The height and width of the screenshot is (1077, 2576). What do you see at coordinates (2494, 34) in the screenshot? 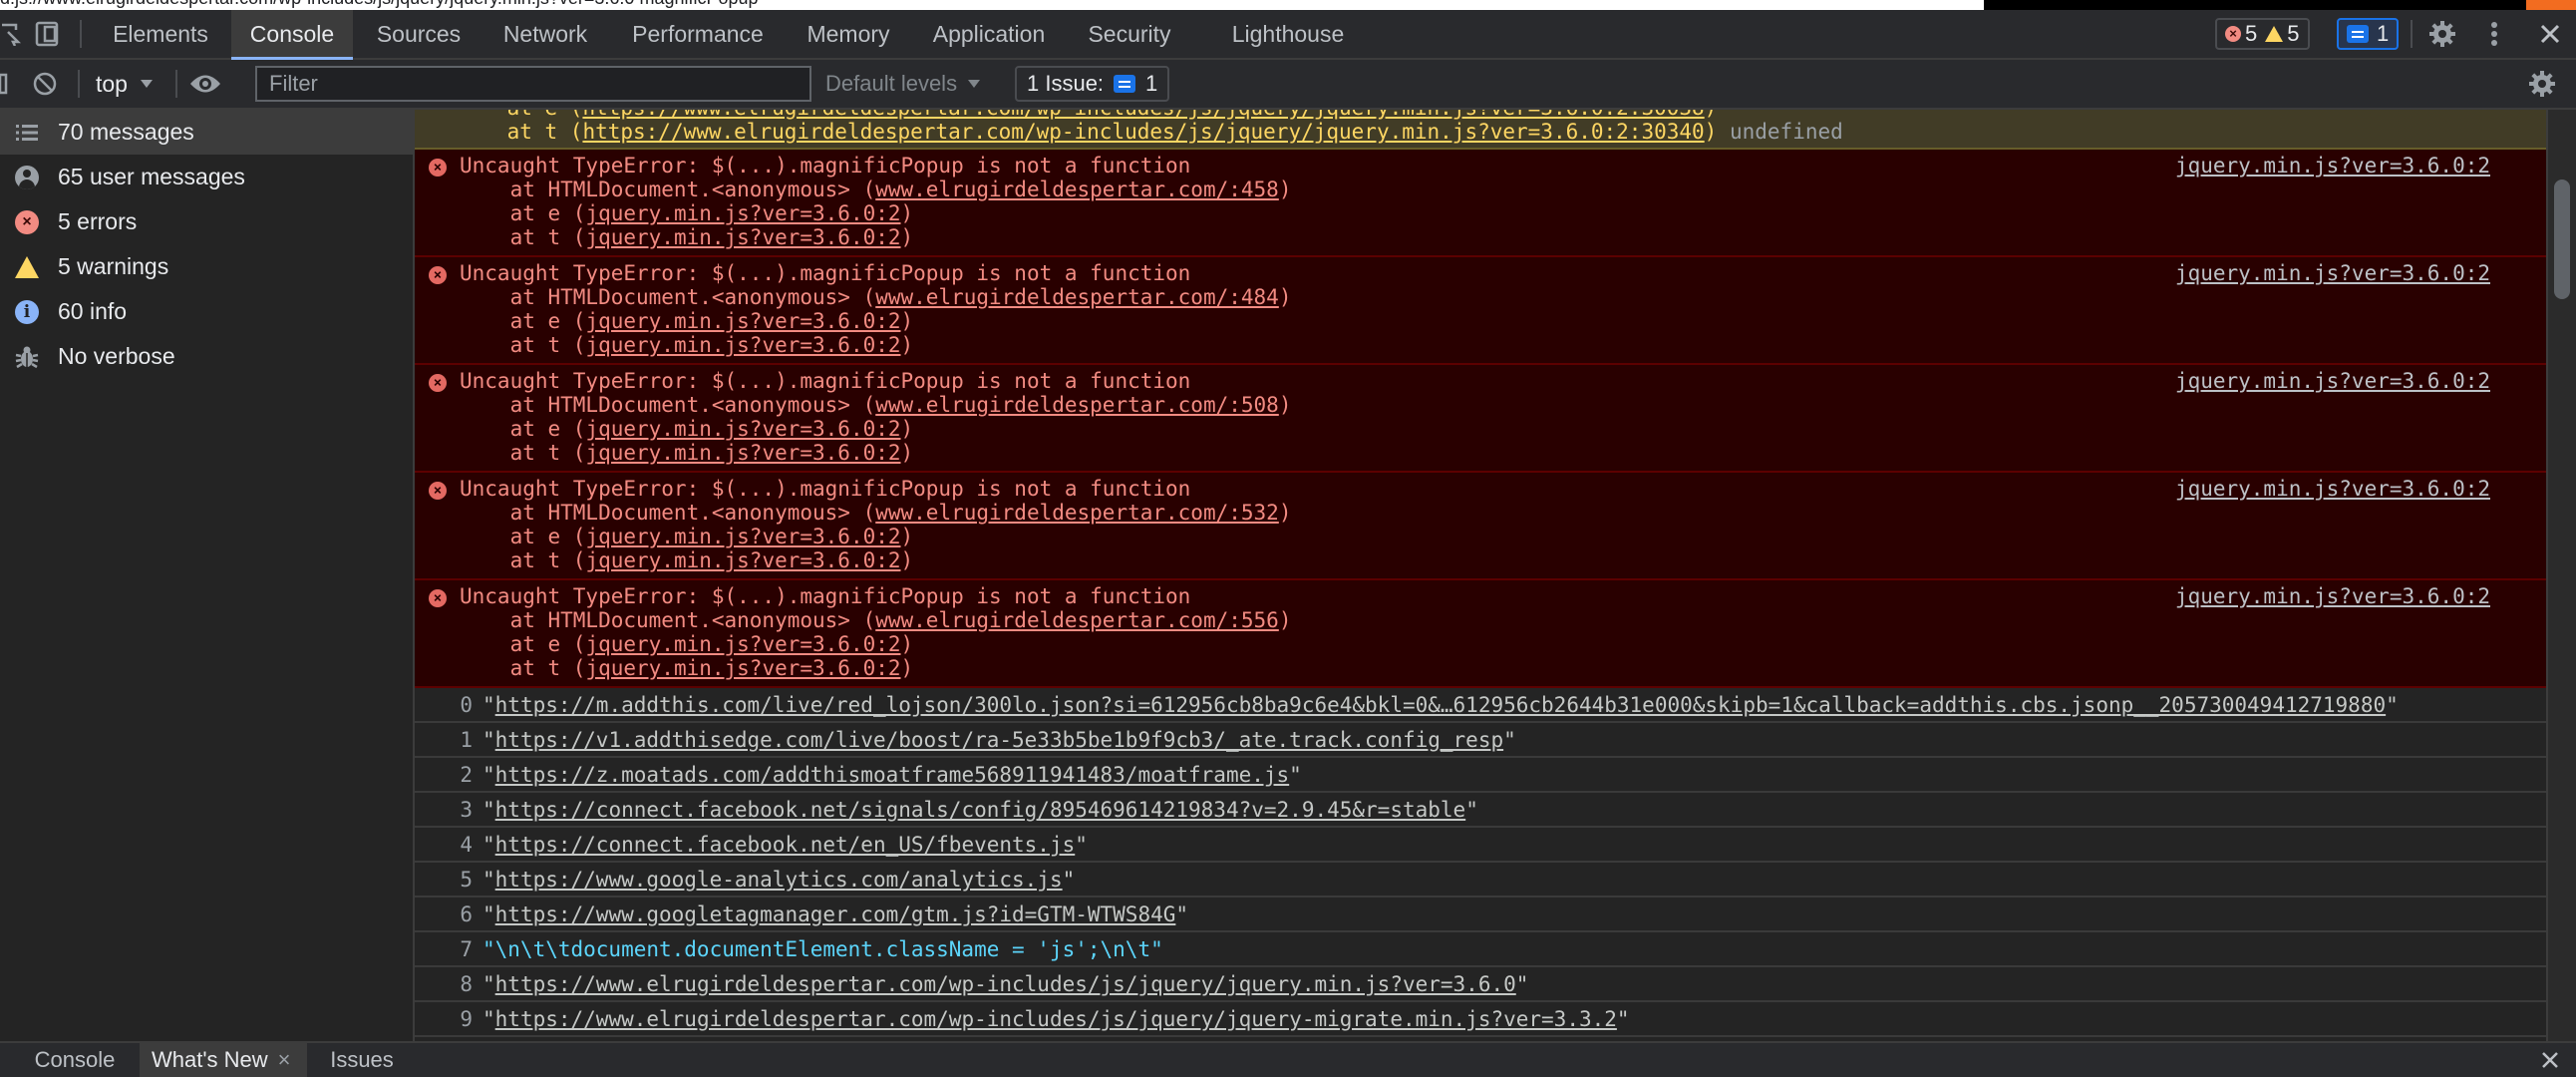
I see `more-options-icon` at bounding box center [2494, 34].